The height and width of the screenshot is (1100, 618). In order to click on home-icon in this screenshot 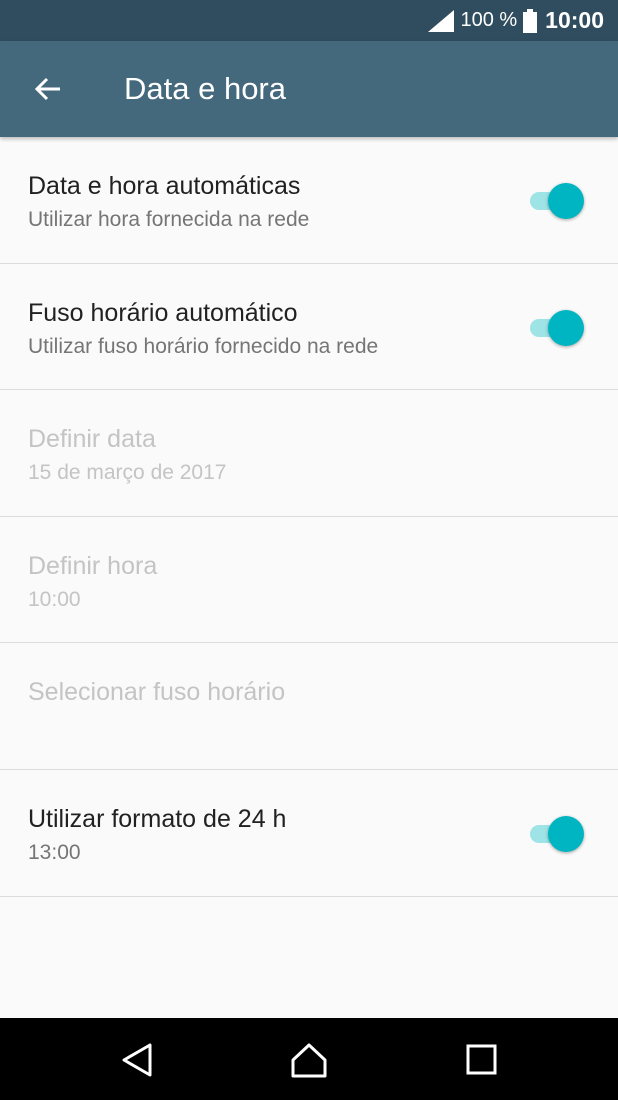, I will do `click(309, 1060)`.